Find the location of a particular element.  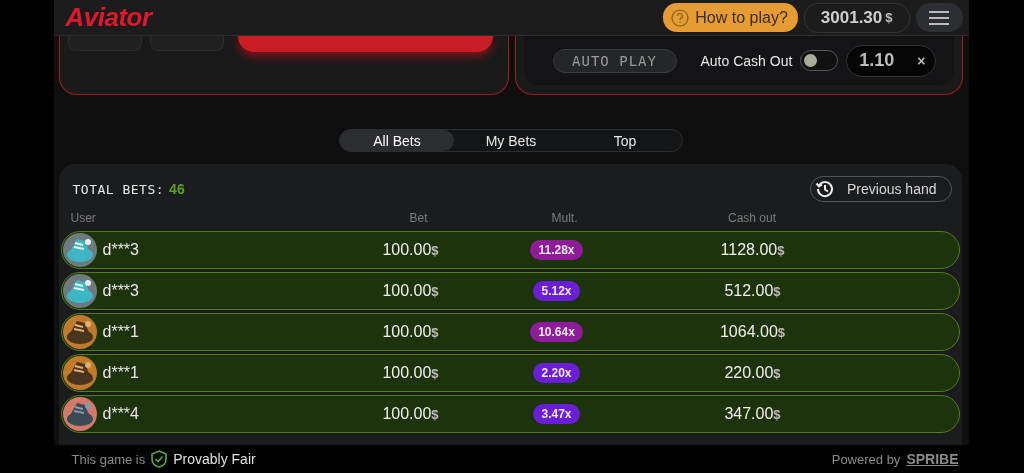

auto-cash-out-label: Auto Cash Out is located at coordinates (746, 60).